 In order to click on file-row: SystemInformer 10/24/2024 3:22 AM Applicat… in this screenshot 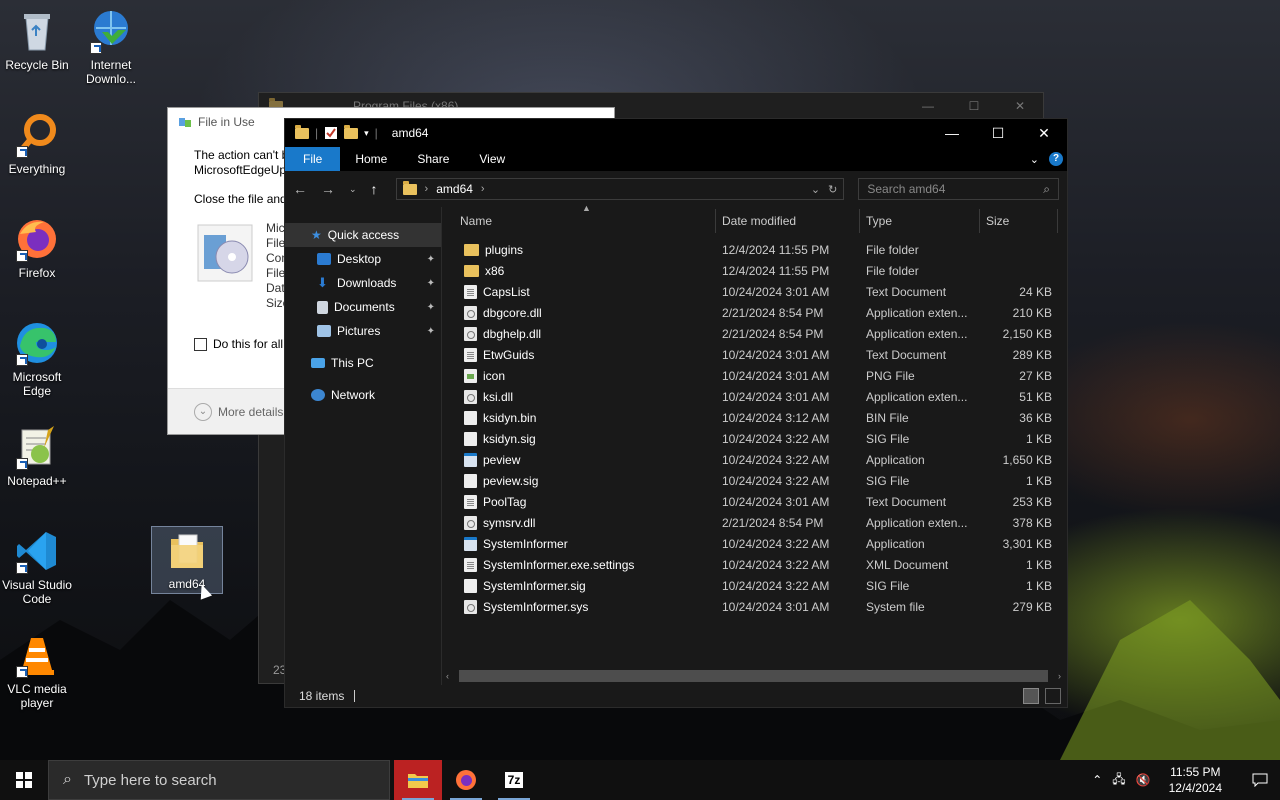, I will do `click(754, 543)`.